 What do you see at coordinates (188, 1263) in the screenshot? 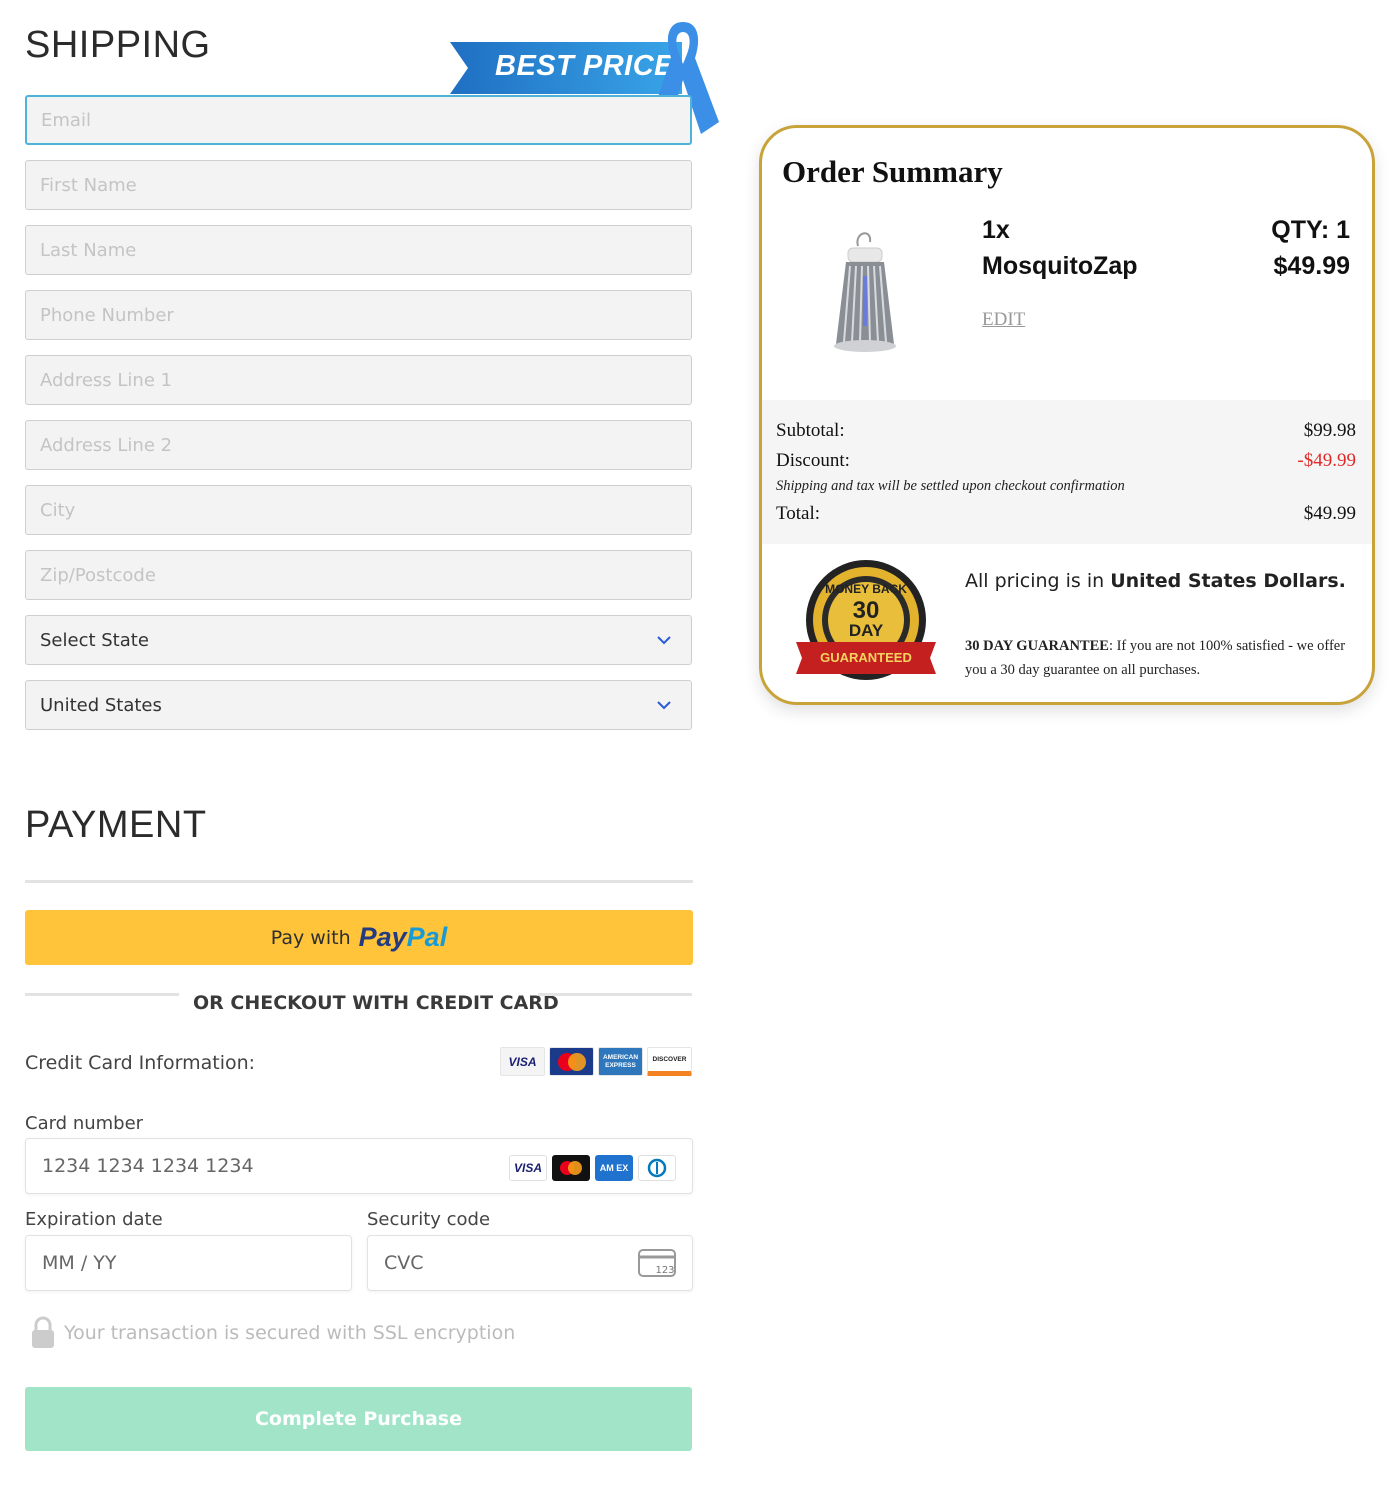
I see `expiration-input: MM / YY` at bounding box center [188, 1263].